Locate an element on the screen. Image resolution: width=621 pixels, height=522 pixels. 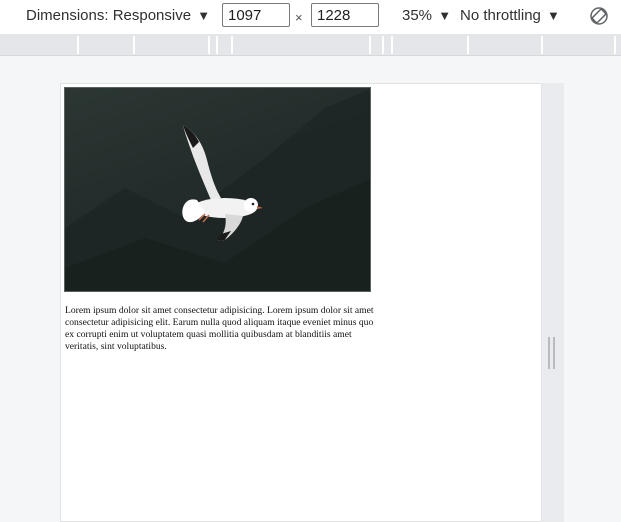
times-symbol: × is located at coordinates (299, 17).